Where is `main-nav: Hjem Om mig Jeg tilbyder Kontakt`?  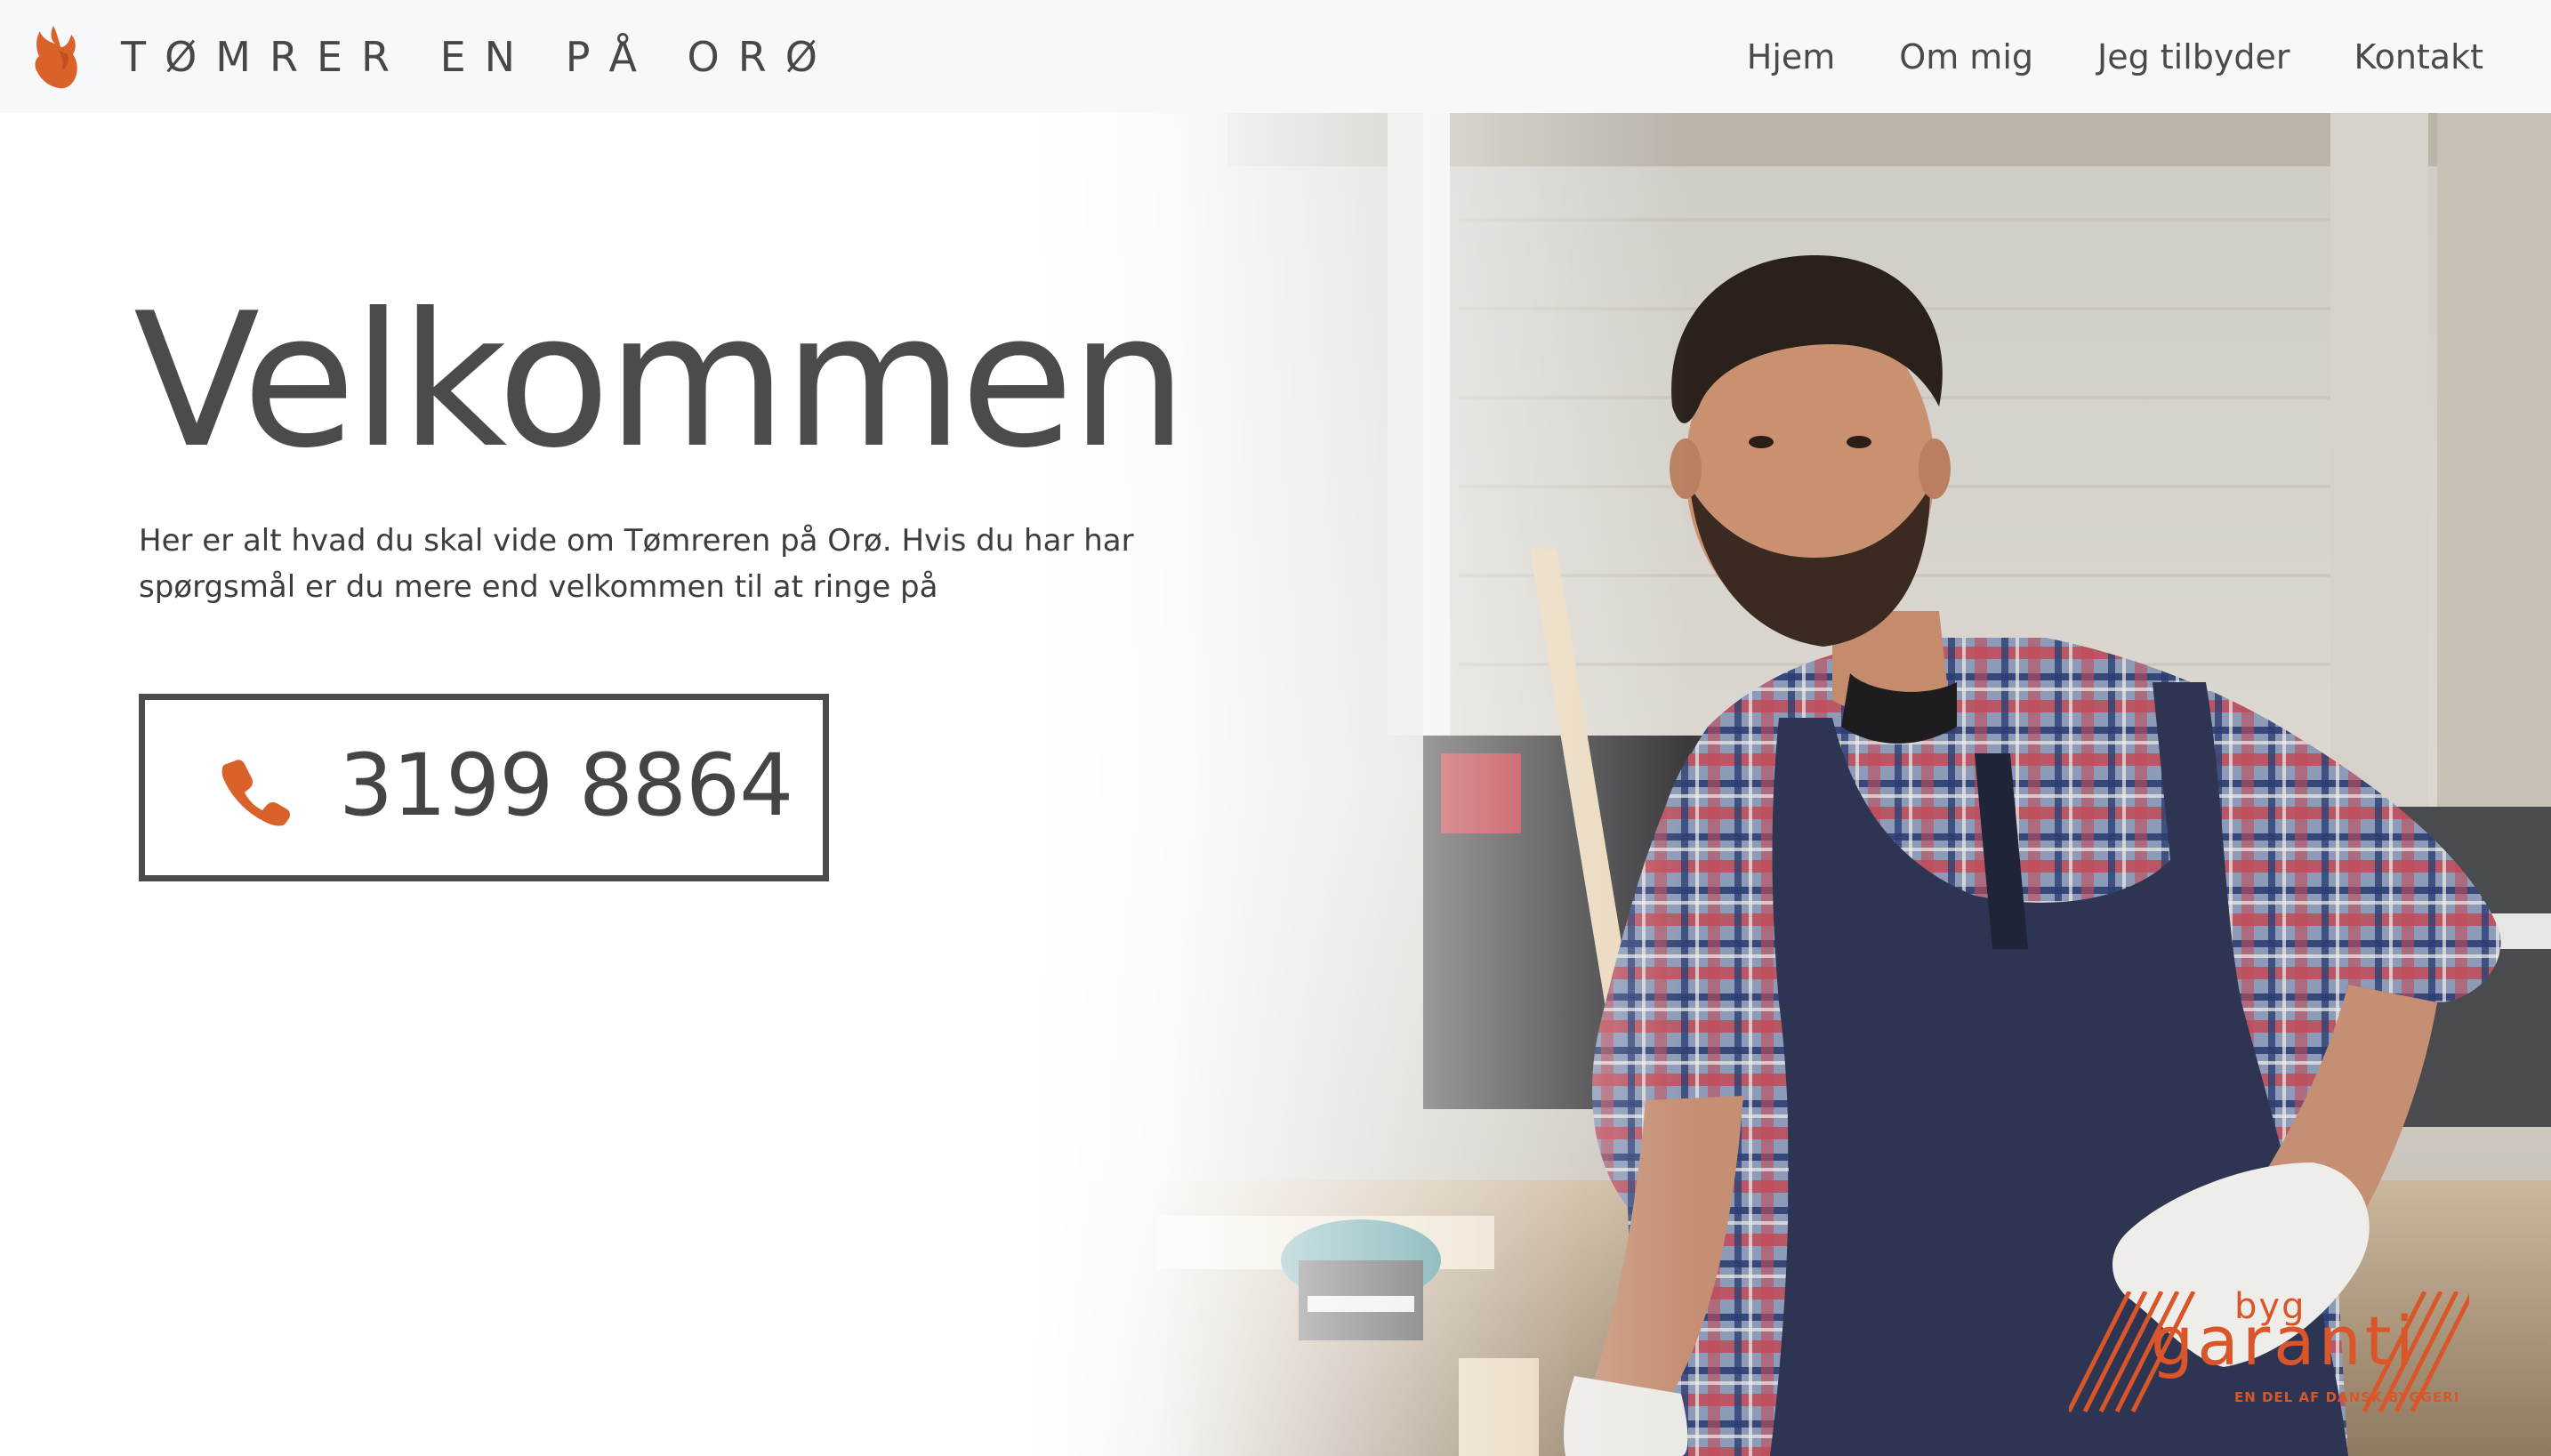 main-nav: Hjem Om mig Jeg tilbyder Kontakt is located at coordinates (2115, 56).